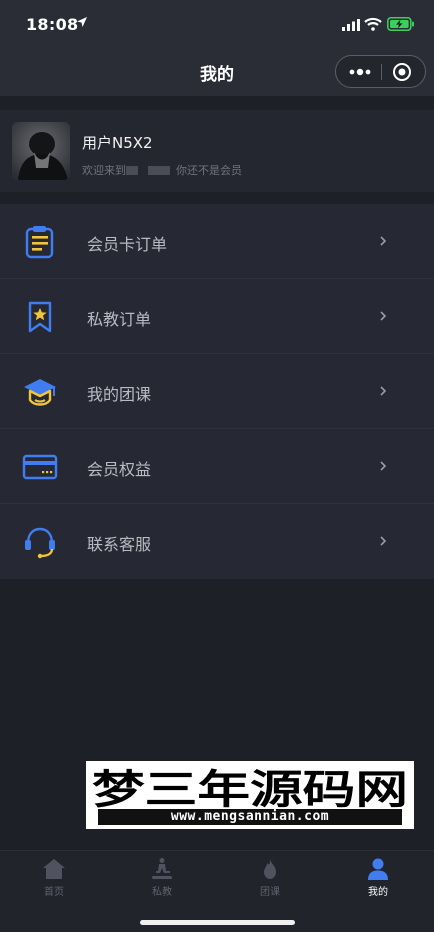 Image resolution: width=434 pixels, height=932 pixels. What do you see at coordinates (217, 541) in the screenshot?
I see `menu-item-customer-service: 联系客服` at bounding box center [217, 541].